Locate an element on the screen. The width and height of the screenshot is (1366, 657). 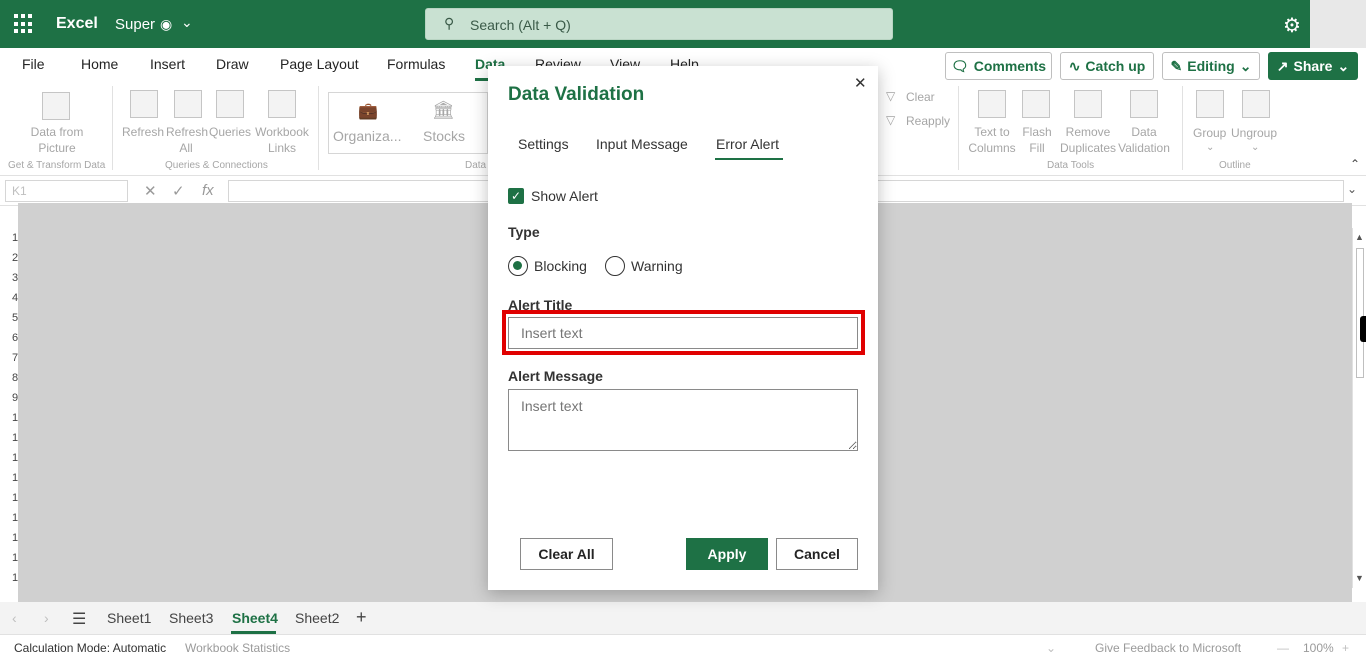
tab-draw: Draw is located at coordinates (232, 64).